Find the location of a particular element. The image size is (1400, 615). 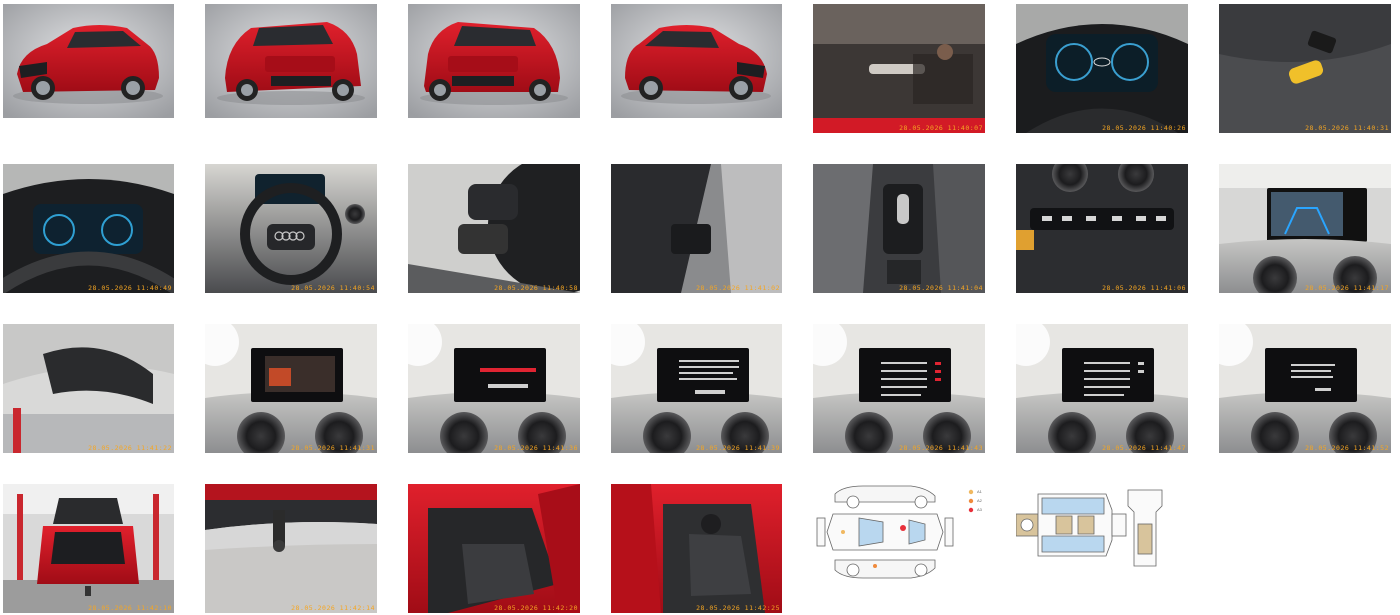

photo-thumbnail: 28.05.2026 11:41:31 is located at coordinates (291, 388).